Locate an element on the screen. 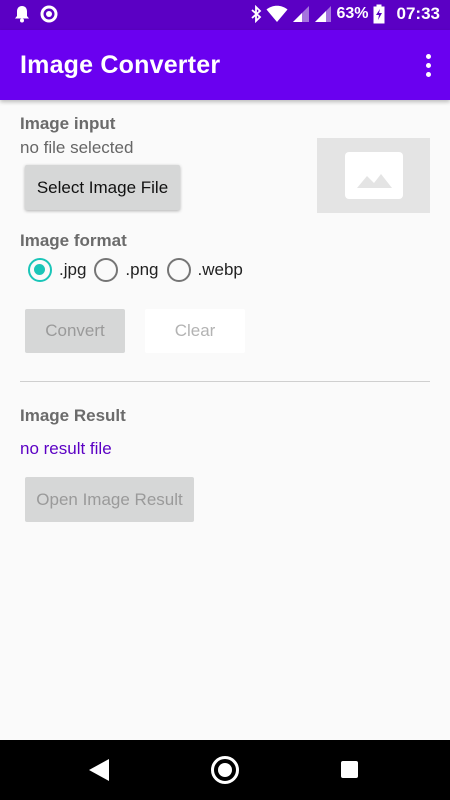  battery-percent: 63% is located at coordinates (352, 13).